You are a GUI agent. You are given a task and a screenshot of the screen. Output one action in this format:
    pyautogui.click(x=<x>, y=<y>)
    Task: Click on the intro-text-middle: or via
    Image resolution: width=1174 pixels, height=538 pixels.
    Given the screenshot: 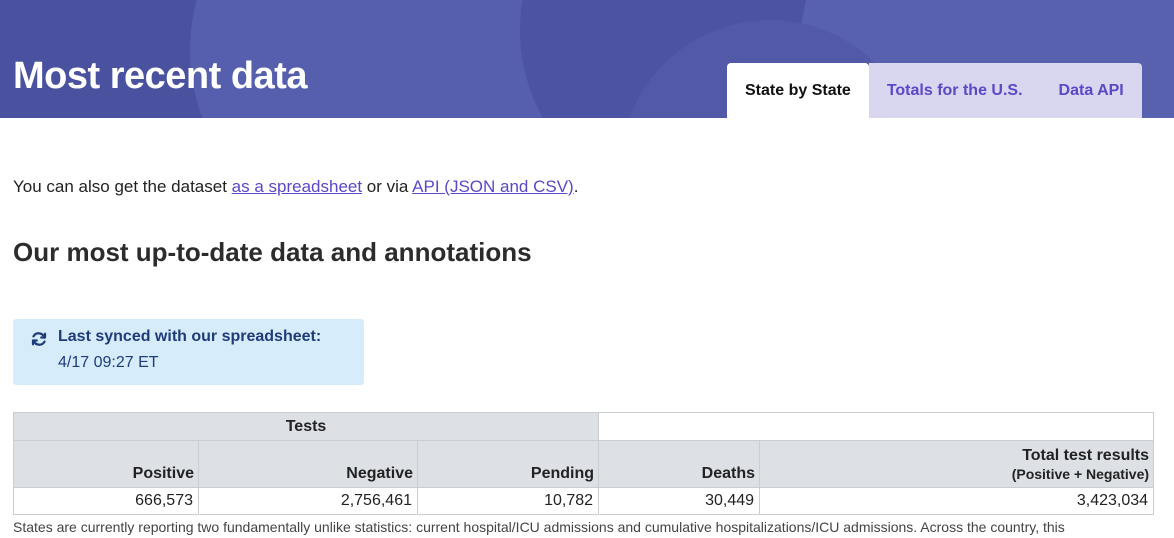 What is the action you would take?
    pyautogui.click(x=387, y=186)
    